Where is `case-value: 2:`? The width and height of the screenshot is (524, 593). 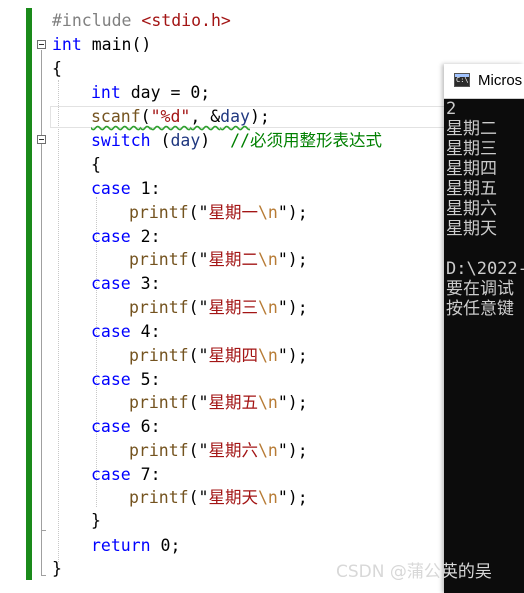
case-value: 2: is located at coordinates (145, 236).